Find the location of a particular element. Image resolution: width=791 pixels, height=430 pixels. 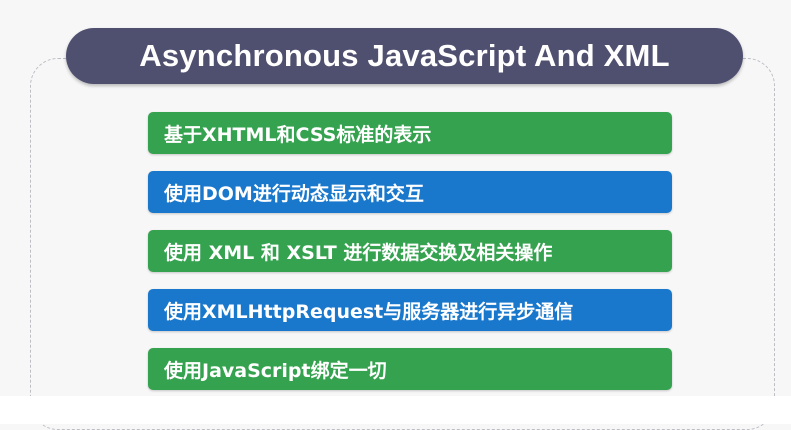

feature-item-xhtml-css: 基于XHTML和CSS标准的表示 is located at coordinates (410, 133).